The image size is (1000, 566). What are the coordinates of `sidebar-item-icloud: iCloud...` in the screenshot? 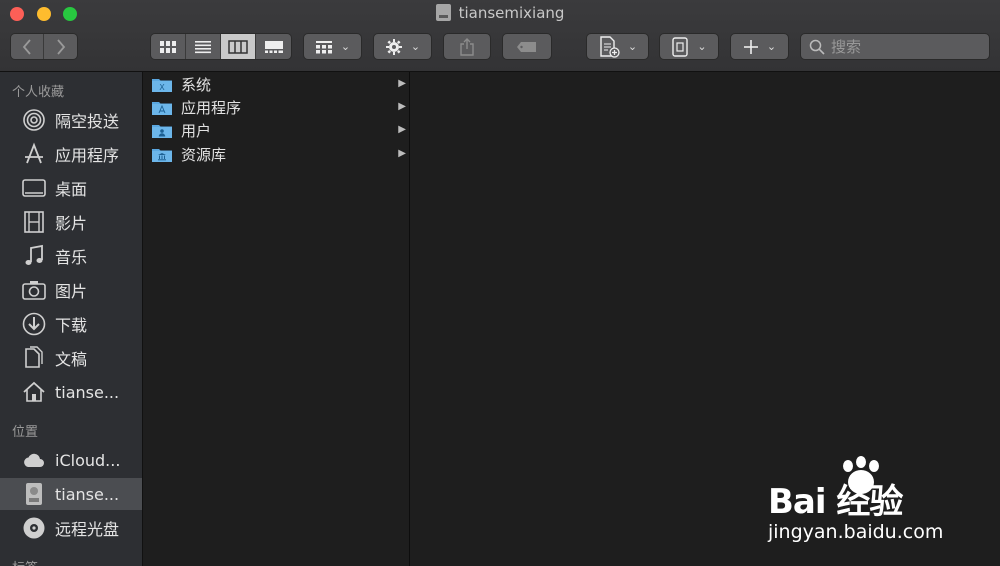 It's located at (71, 460).